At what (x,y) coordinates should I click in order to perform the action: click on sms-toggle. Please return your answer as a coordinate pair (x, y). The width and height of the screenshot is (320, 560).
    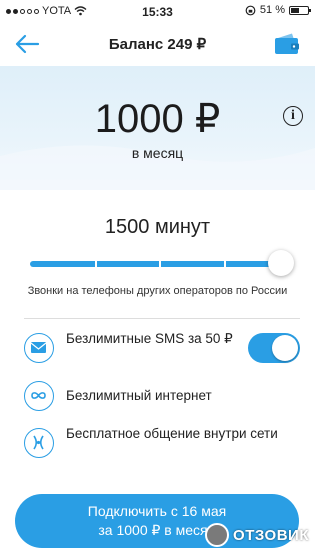
    Looking at the image, I should click on (274, 348).